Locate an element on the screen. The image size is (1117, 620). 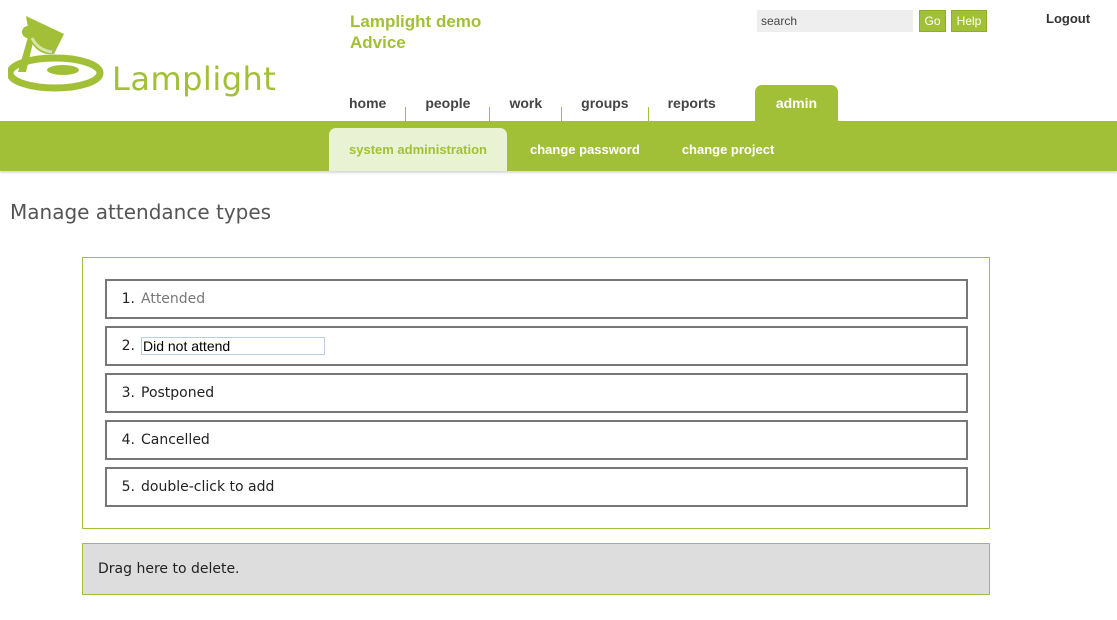
delete-drop-zone: Drag here to delete. is located at coordinates (536, 569).